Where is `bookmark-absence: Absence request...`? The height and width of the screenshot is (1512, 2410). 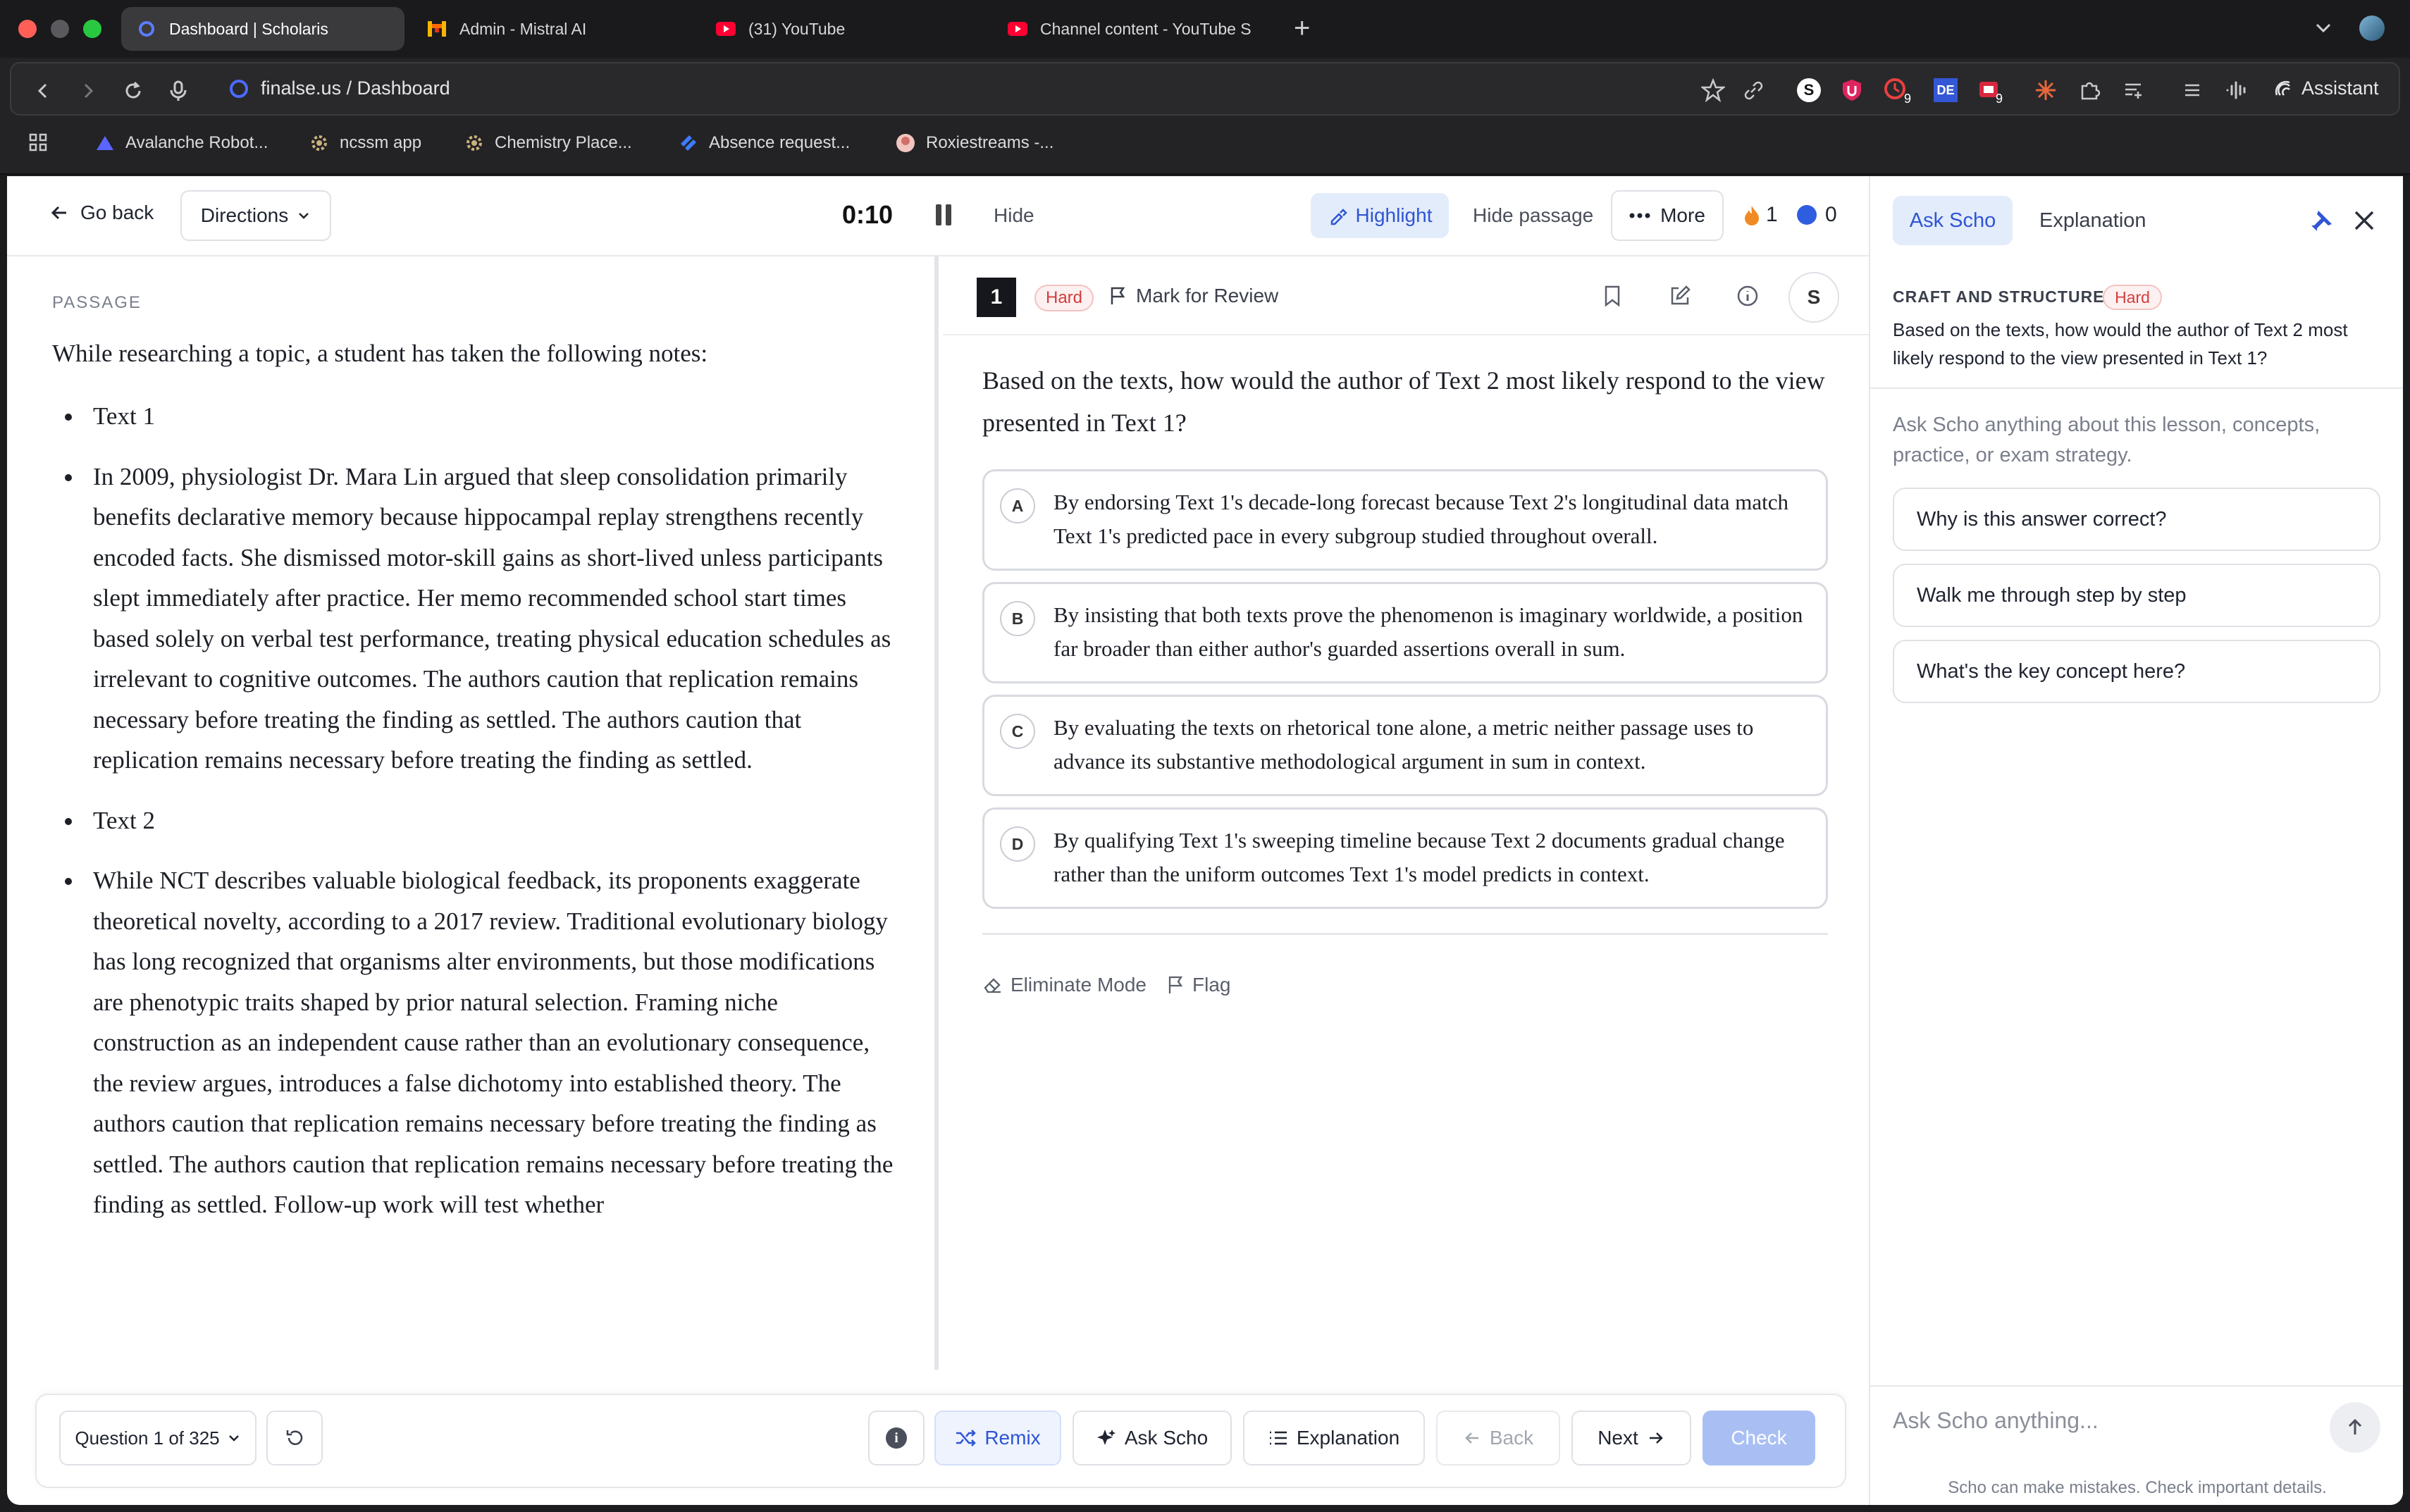
bookmark-absence: Absence request... is located at coordinates (764, 143).